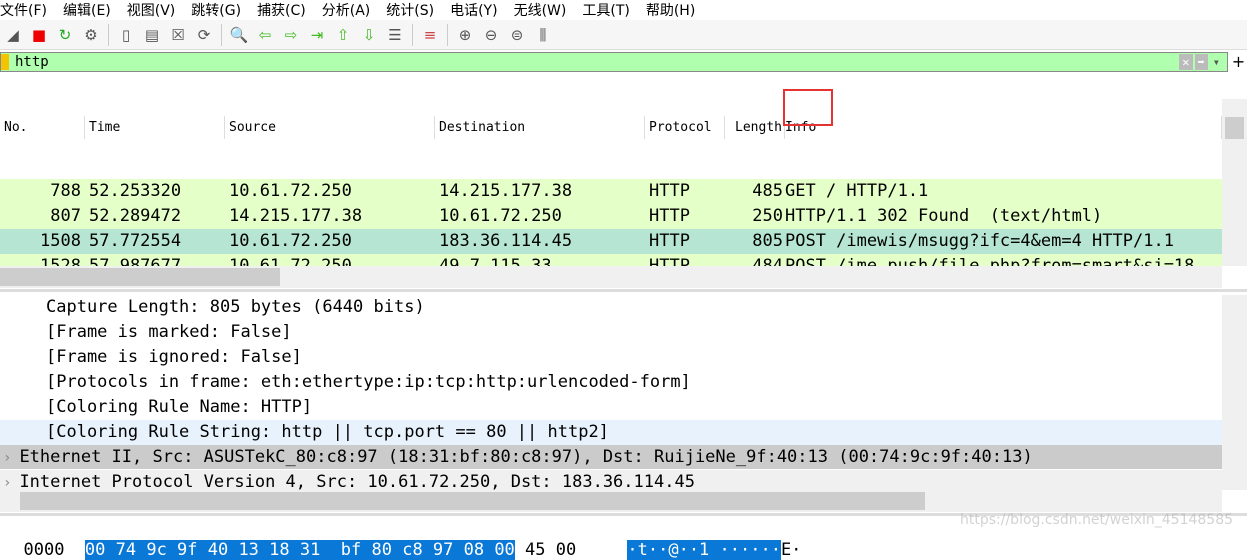 The height and width of the screenshot is (560, 1247). Describe the element at coordinates (23, 9) in the screenshot. I see `menu-item: 文件(F)` at that location.